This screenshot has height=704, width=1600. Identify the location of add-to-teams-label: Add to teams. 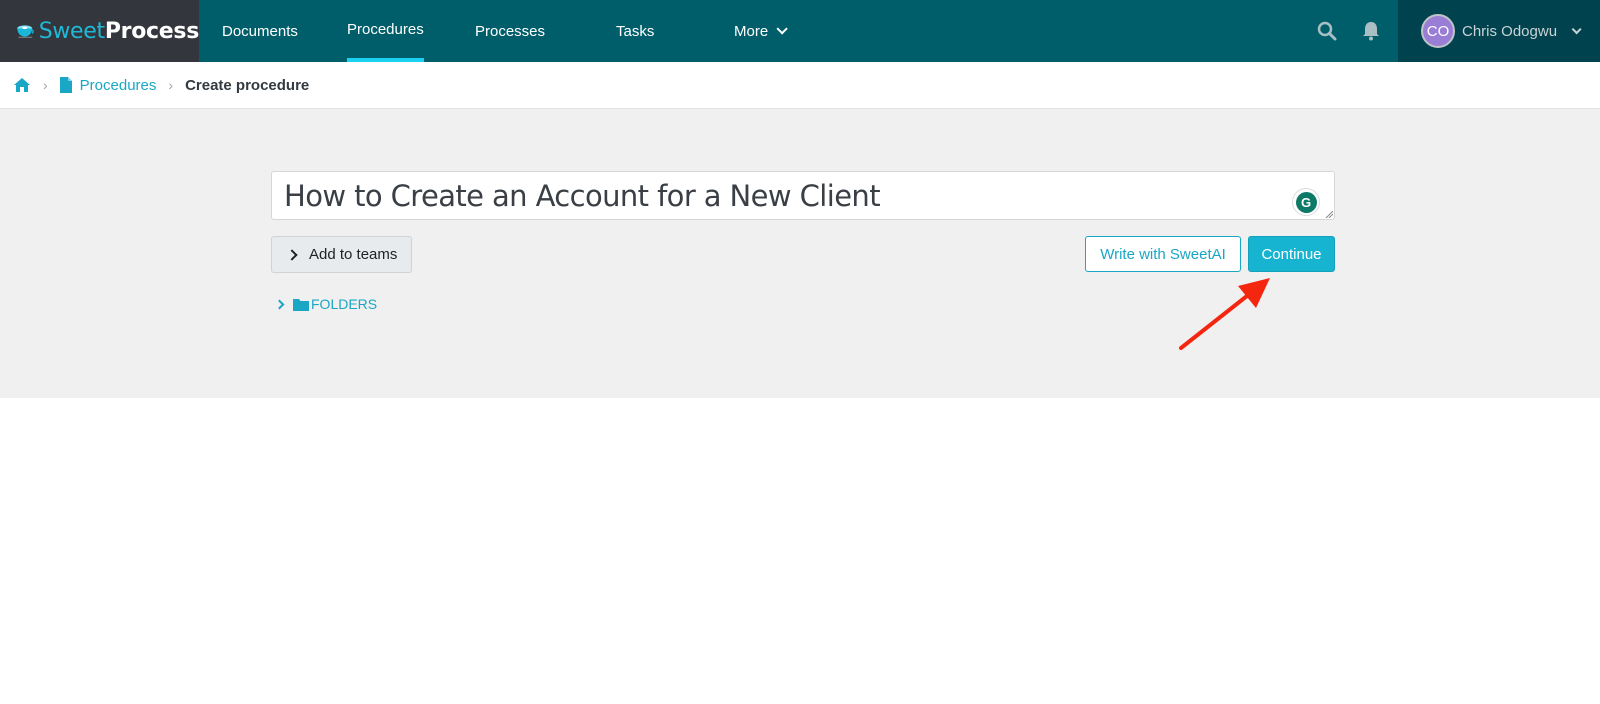
(353, 254).